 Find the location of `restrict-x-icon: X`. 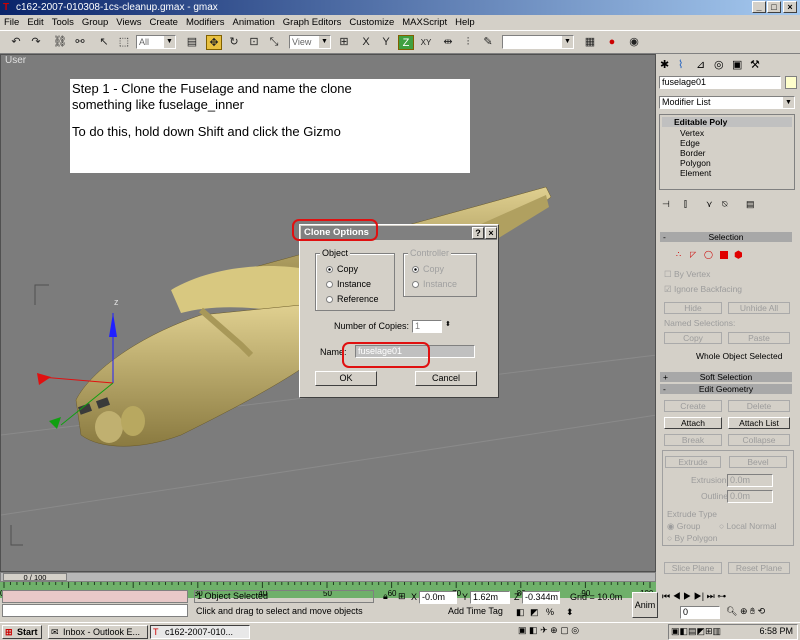

restrict-x-icon: X is located at coordinates (366, 42).